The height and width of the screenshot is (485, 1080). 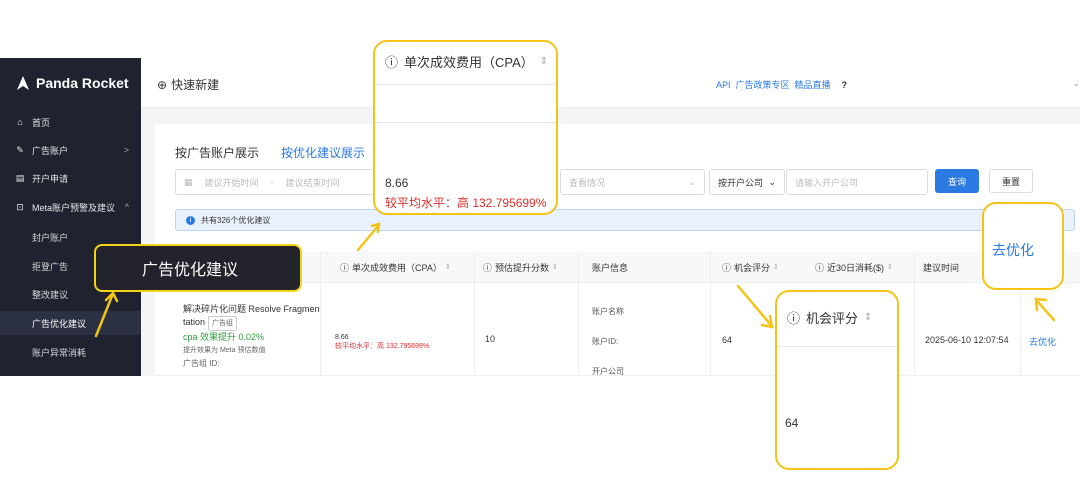 What do you see at coordinates (1042, 341) in the screenshot?
I see `optimize-link: 去优化` at bounding box center [1042, 341].